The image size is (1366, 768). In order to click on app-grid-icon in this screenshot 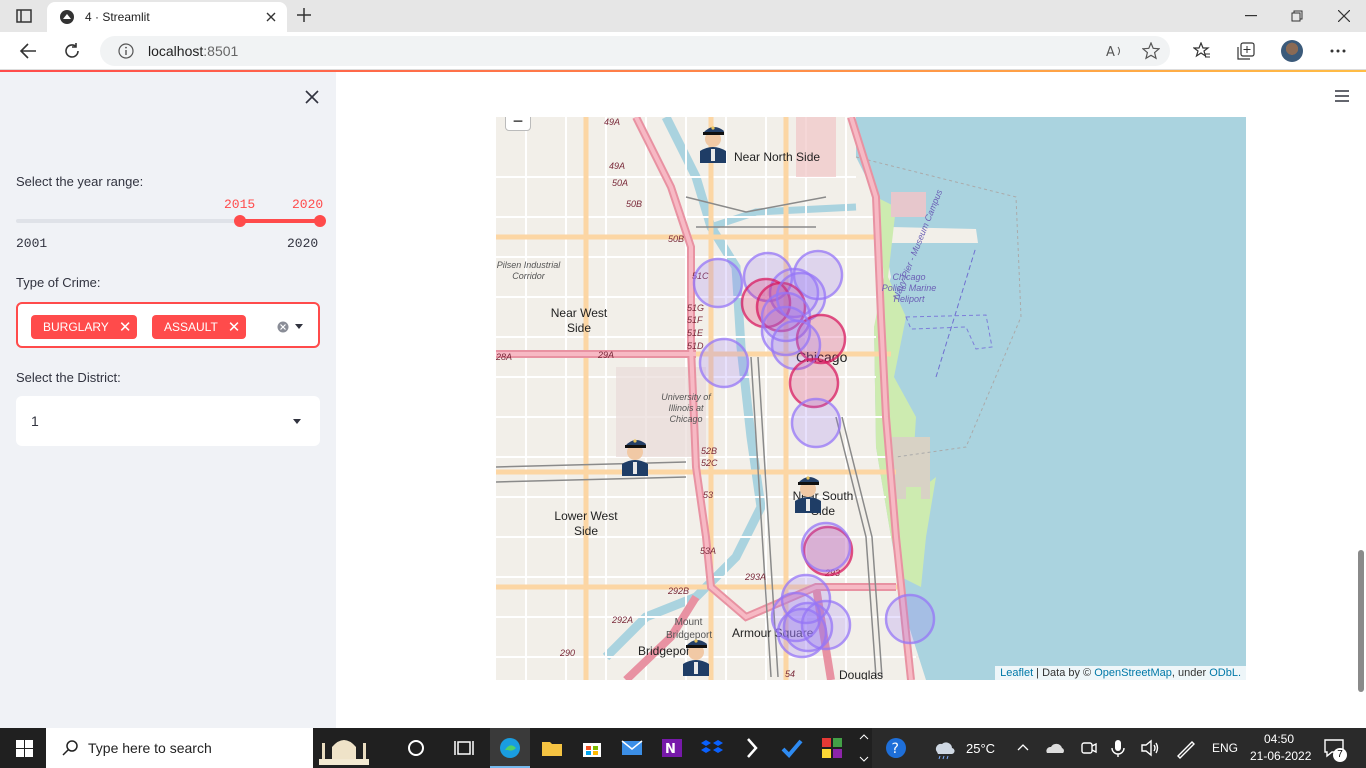, I will do `click(832, 748)`.